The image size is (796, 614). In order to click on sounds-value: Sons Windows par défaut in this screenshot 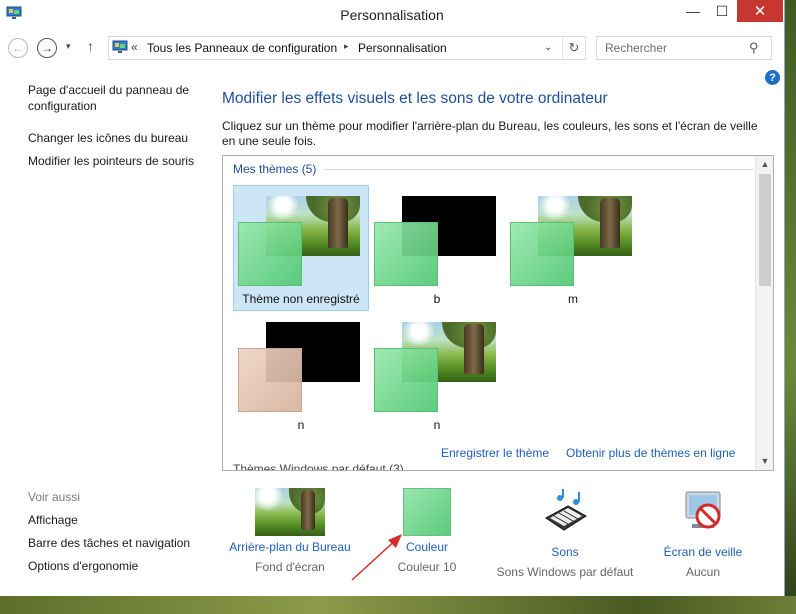, I will do `click(565, 572)`.